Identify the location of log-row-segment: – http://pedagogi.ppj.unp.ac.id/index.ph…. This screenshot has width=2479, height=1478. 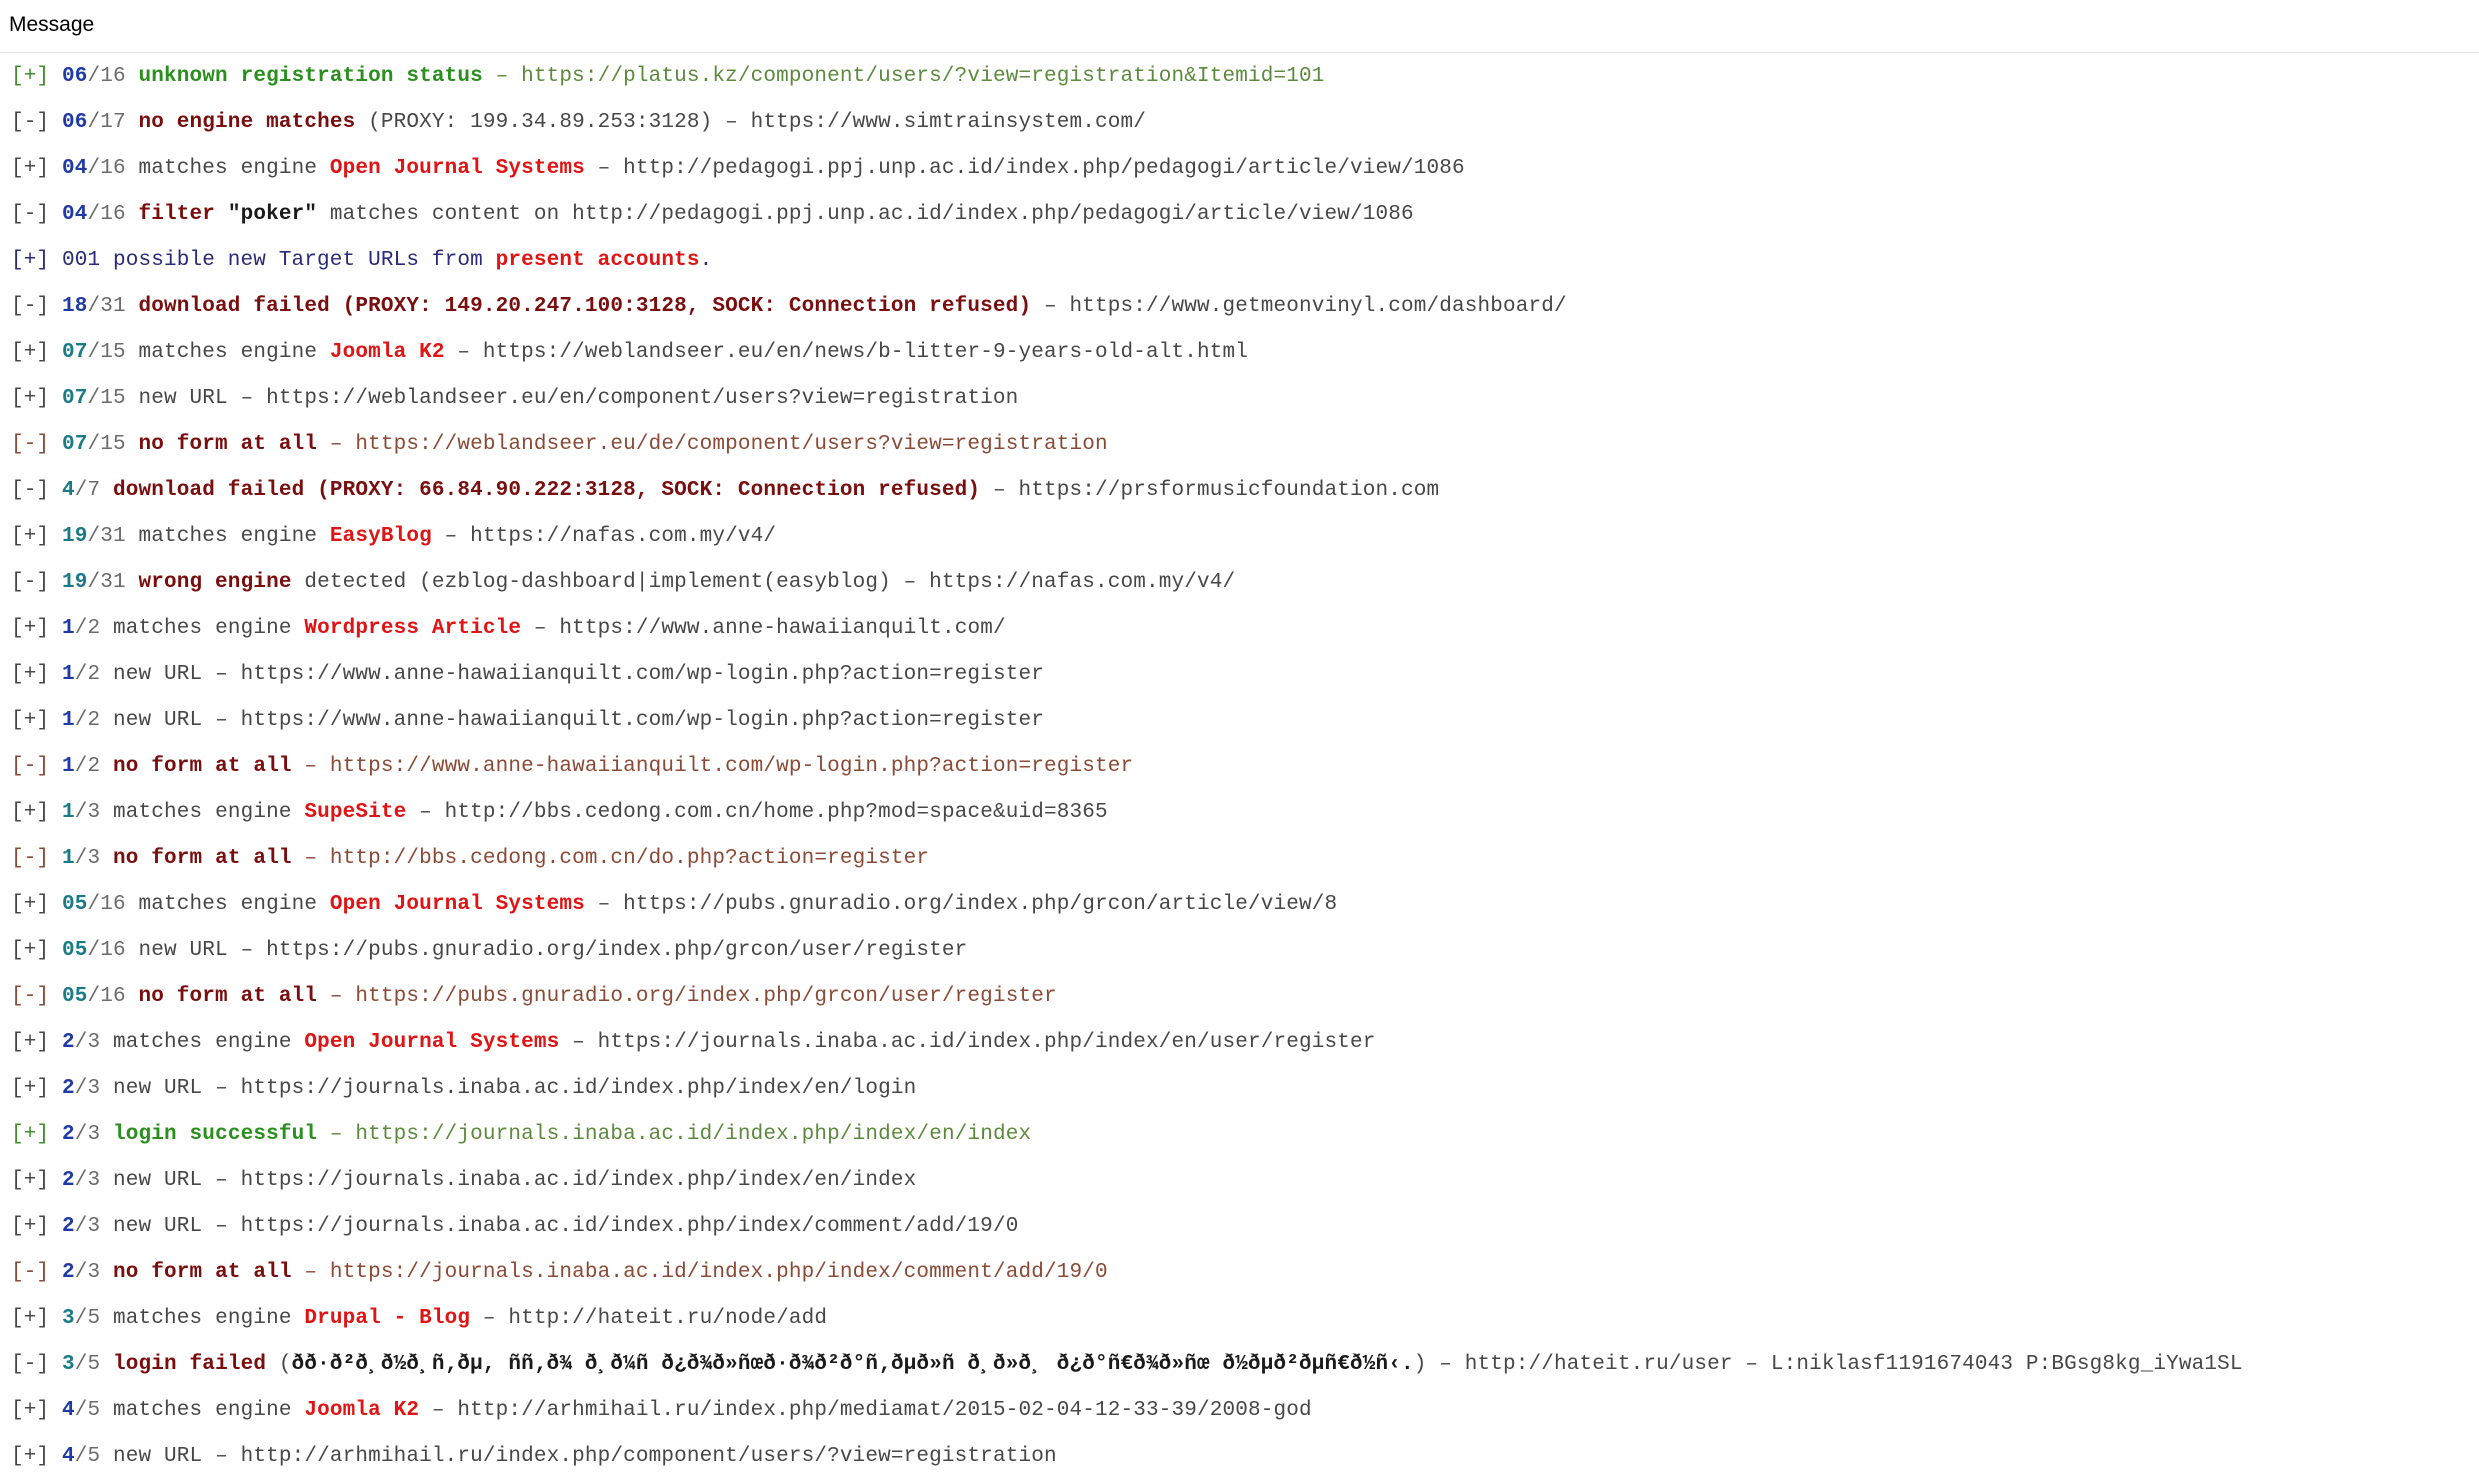
(1024, 168).